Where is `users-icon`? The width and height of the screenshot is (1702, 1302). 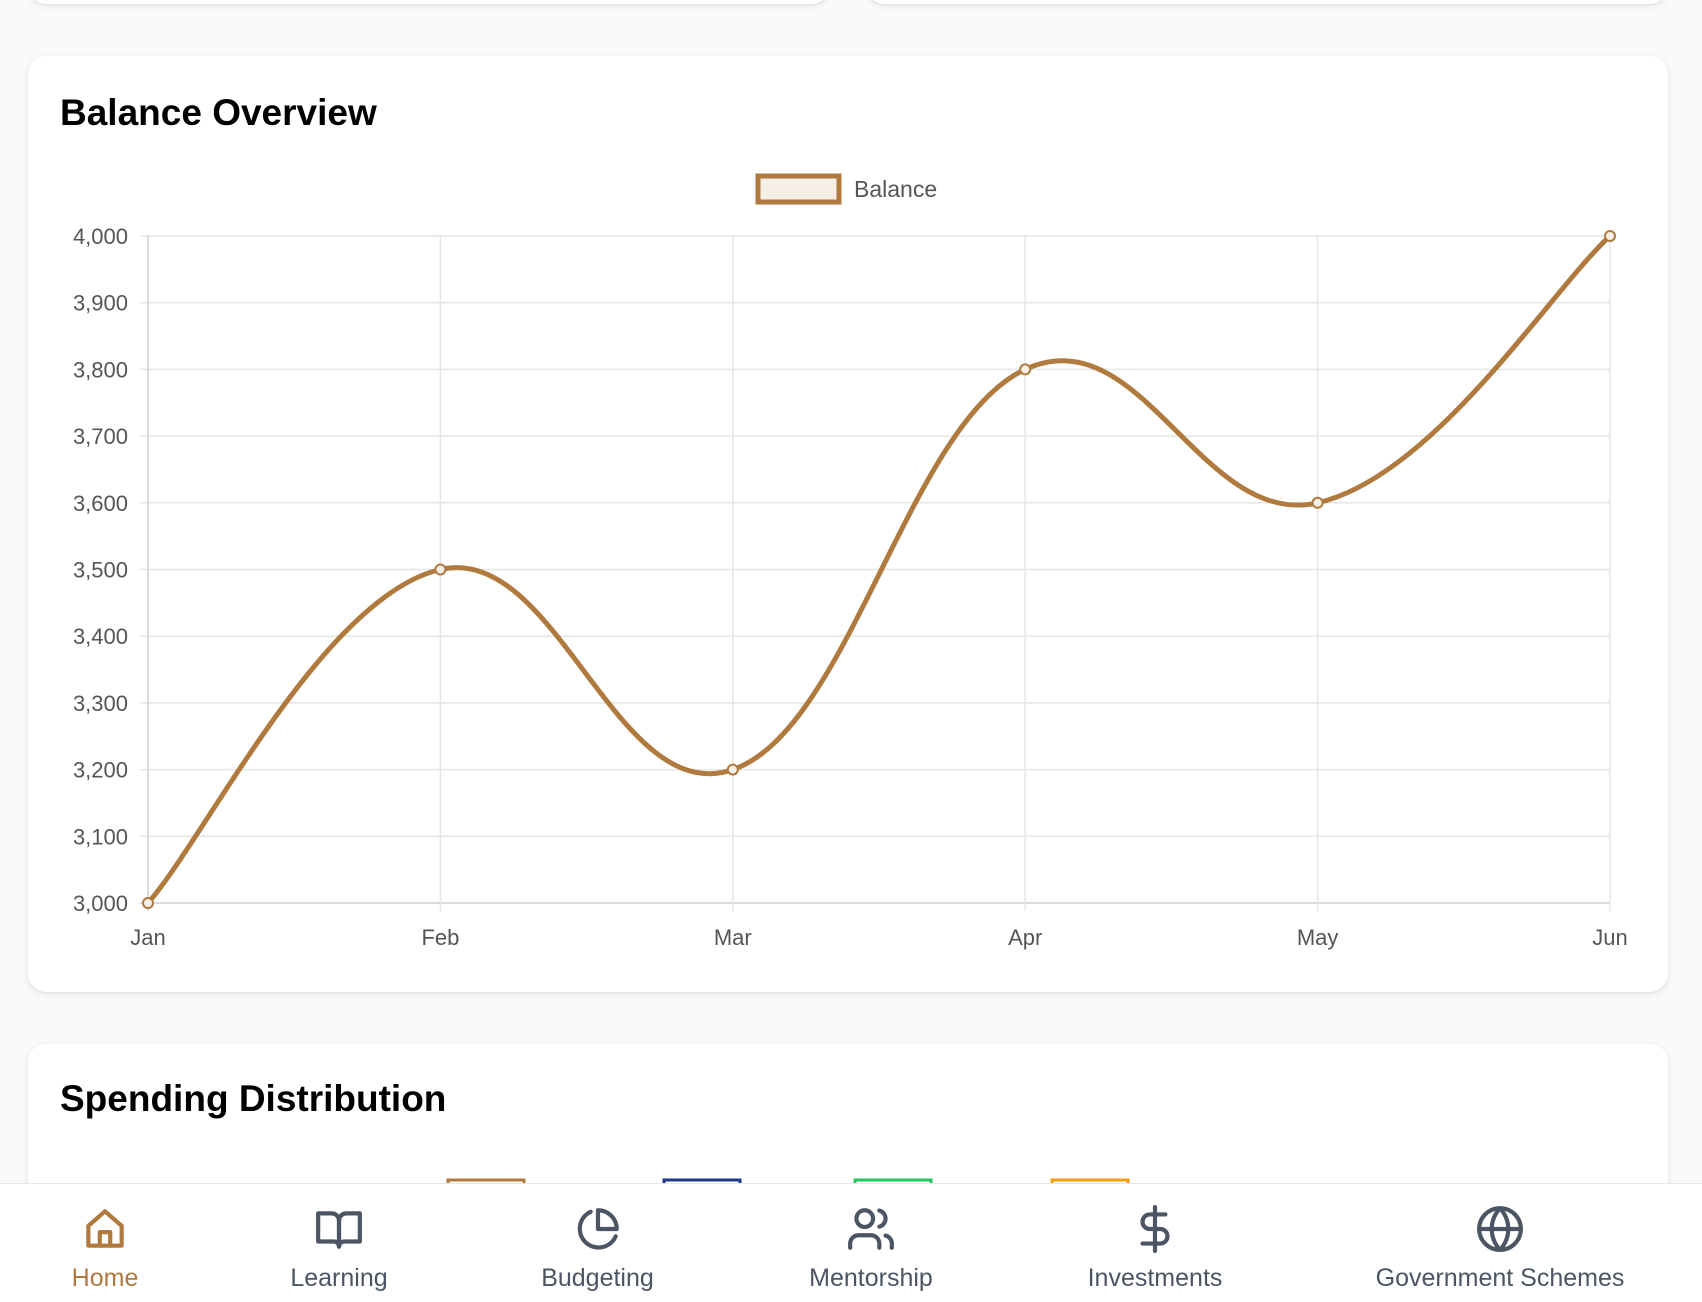 users-icon is located at coordinates (871, 1229).